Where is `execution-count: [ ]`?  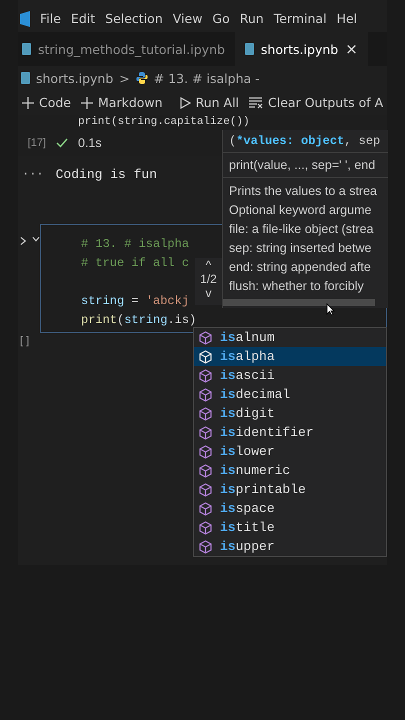
execution-count: [ ] is located at coordinates (24, 340).